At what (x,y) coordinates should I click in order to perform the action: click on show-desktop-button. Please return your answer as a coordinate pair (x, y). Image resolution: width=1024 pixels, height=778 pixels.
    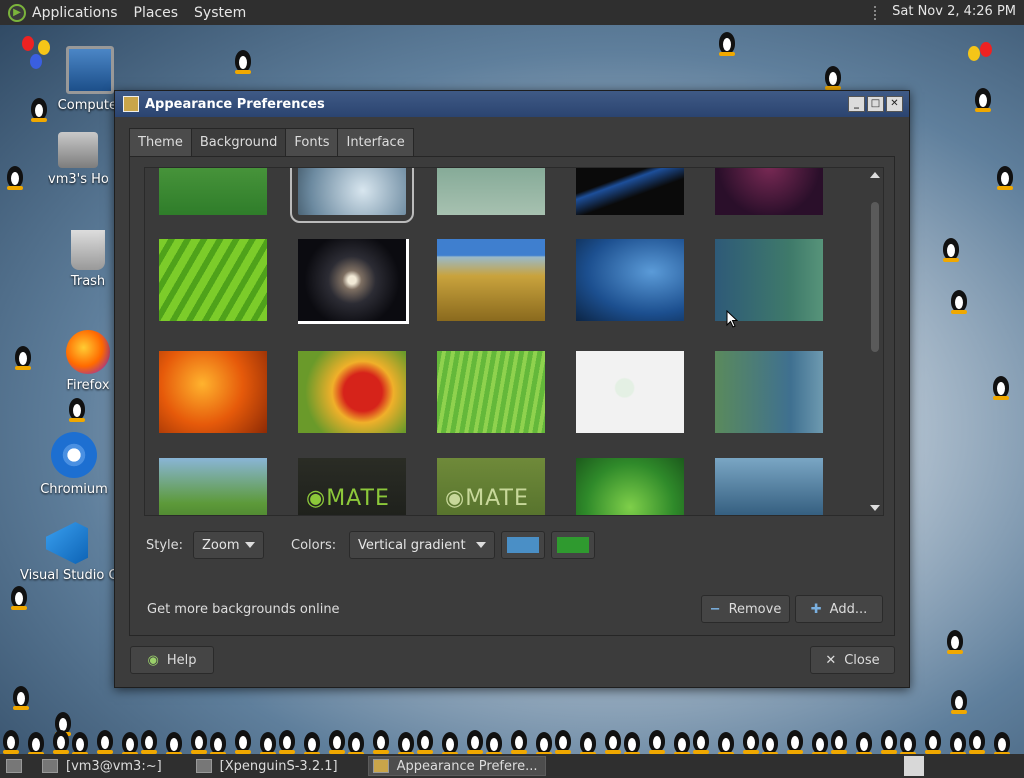
    Looking at the image, I should click on (15, 766).